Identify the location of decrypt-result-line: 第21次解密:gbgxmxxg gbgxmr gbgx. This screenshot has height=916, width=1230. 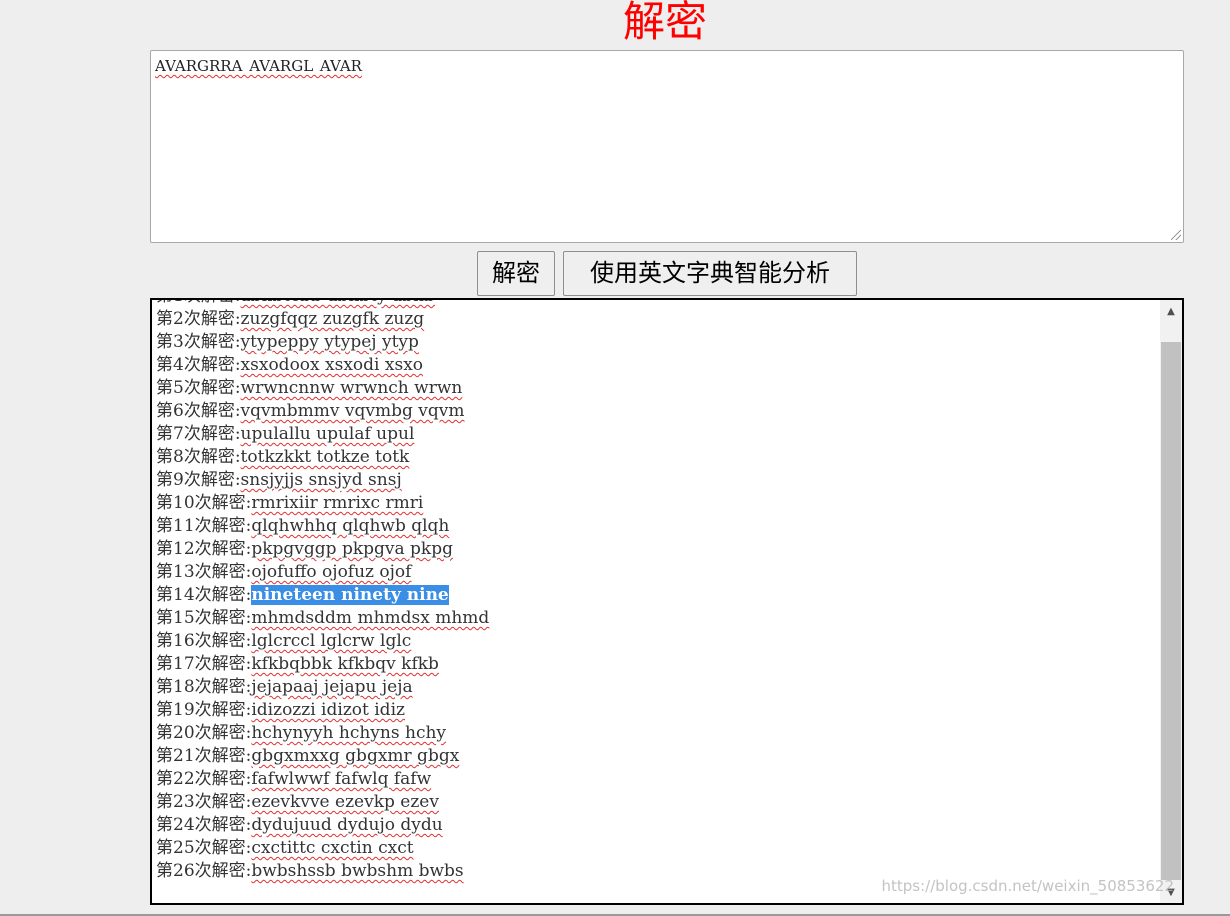
(656, 756).